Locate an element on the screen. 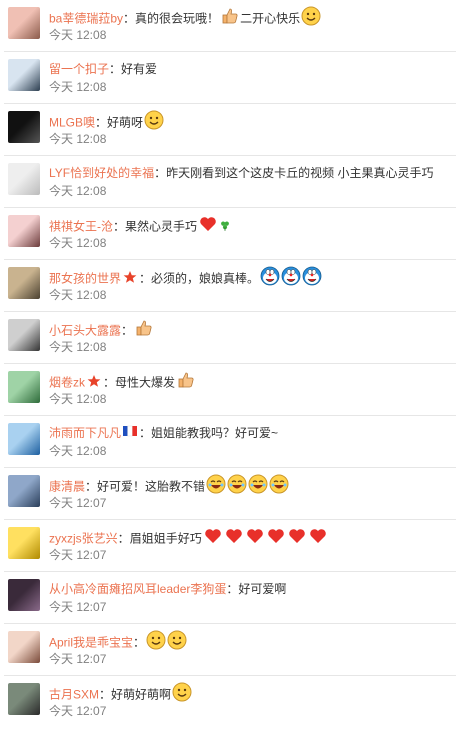  commenter-name-link: 沛雨而下凡凡 is located at coordinates (85, 433).